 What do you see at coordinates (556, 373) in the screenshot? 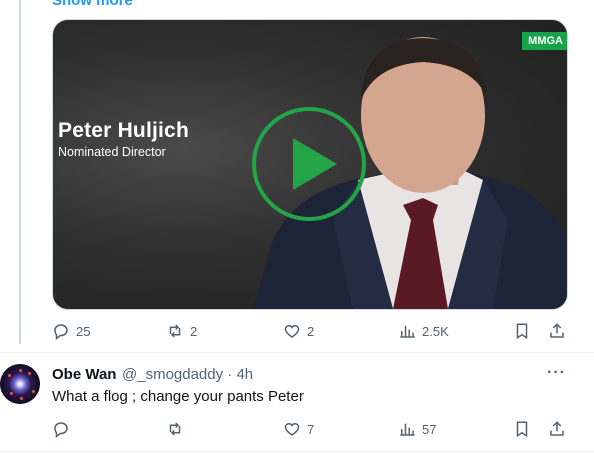
I see `more-icon: ···` at bounding box center [556, 373].